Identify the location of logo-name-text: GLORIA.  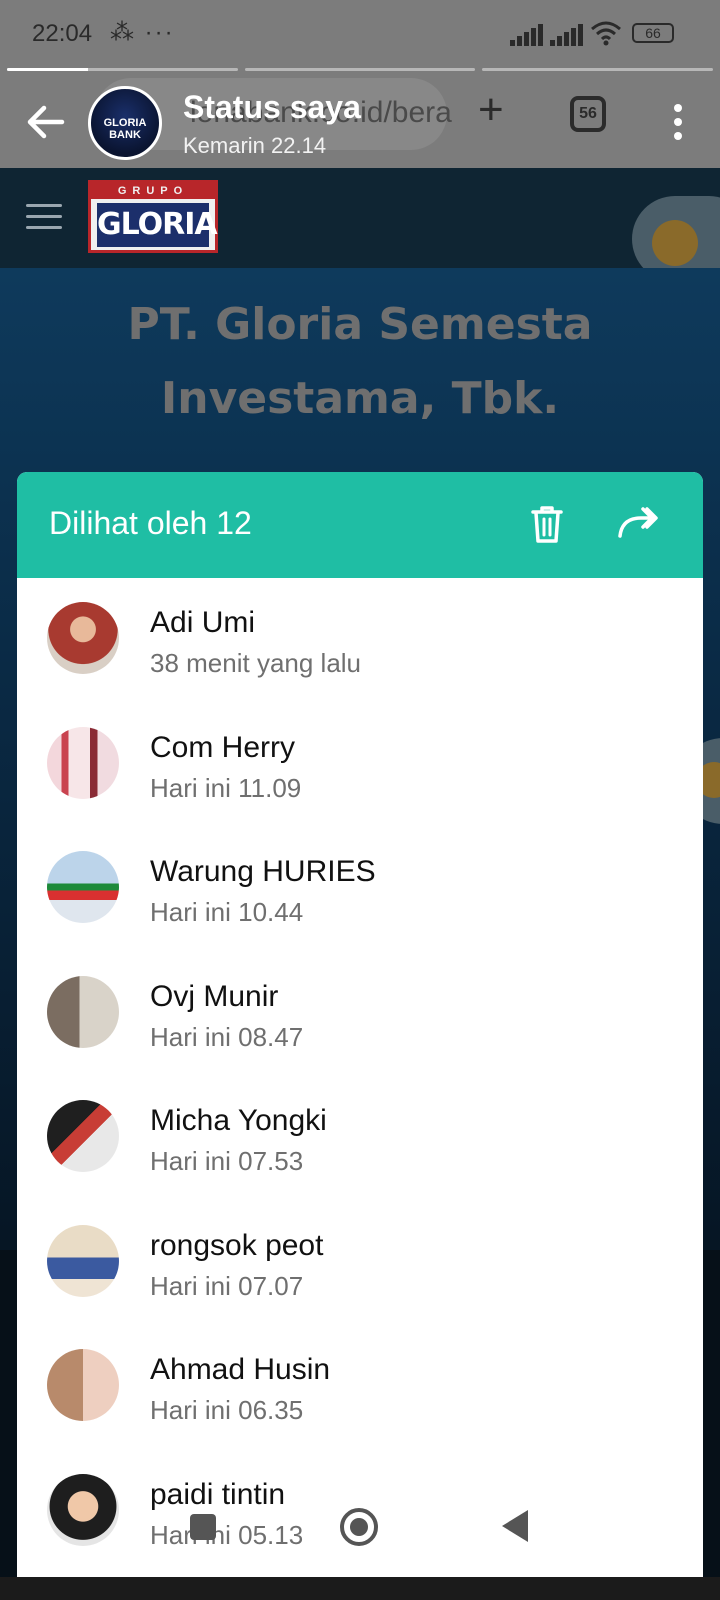
(157, 225).